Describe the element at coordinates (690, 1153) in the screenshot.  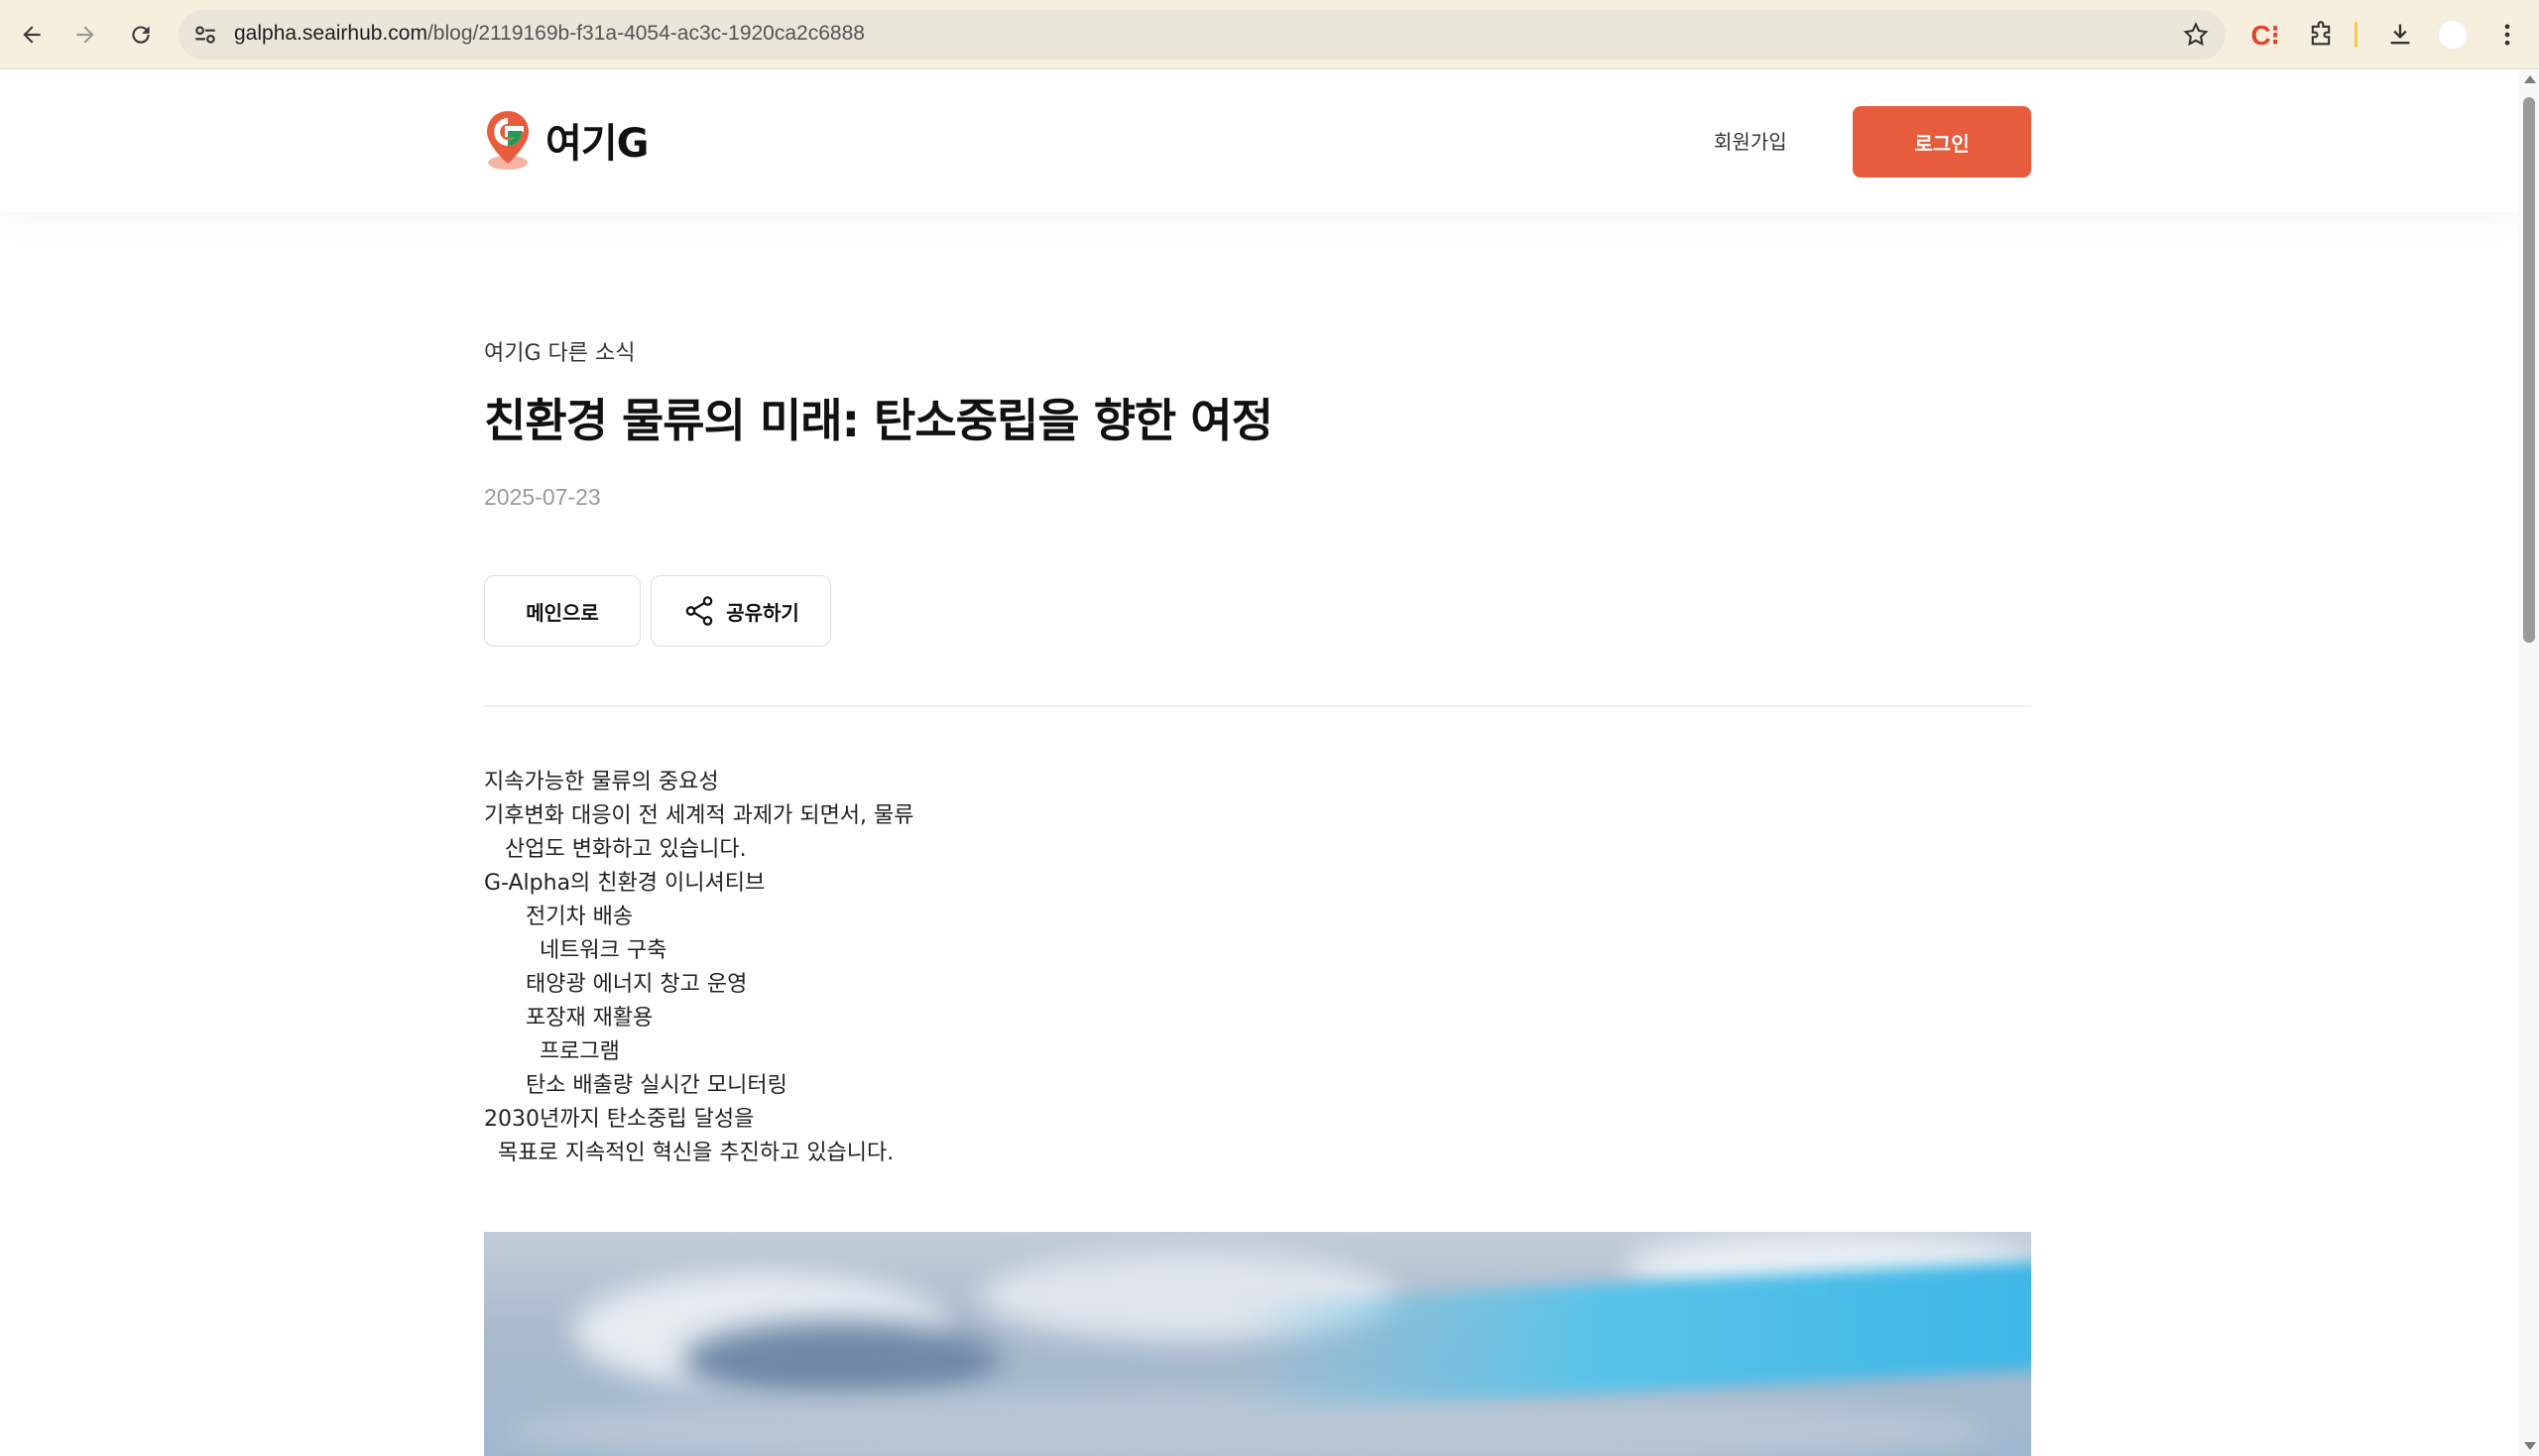
I see `body-line: 목표로 지속적인 혁신을 추진하고 있습니다.` at that location.